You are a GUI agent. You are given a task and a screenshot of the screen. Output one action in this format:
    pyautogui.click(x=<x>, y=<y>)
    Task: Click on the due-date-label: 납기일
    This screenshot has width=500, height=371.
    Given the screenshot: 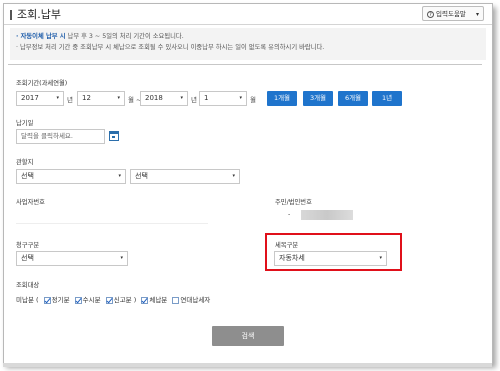 What is the action you would take?
    pyautogui.click(x=25, y=123)
    